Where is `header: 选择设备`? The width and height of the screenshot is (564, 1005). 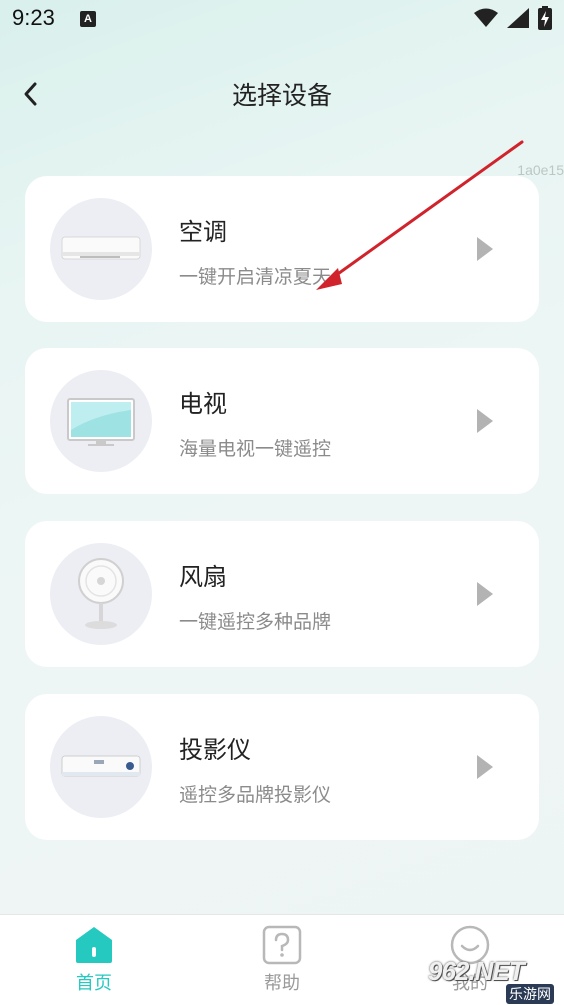 header: 选择设备 is located at coordinates (282, 94).